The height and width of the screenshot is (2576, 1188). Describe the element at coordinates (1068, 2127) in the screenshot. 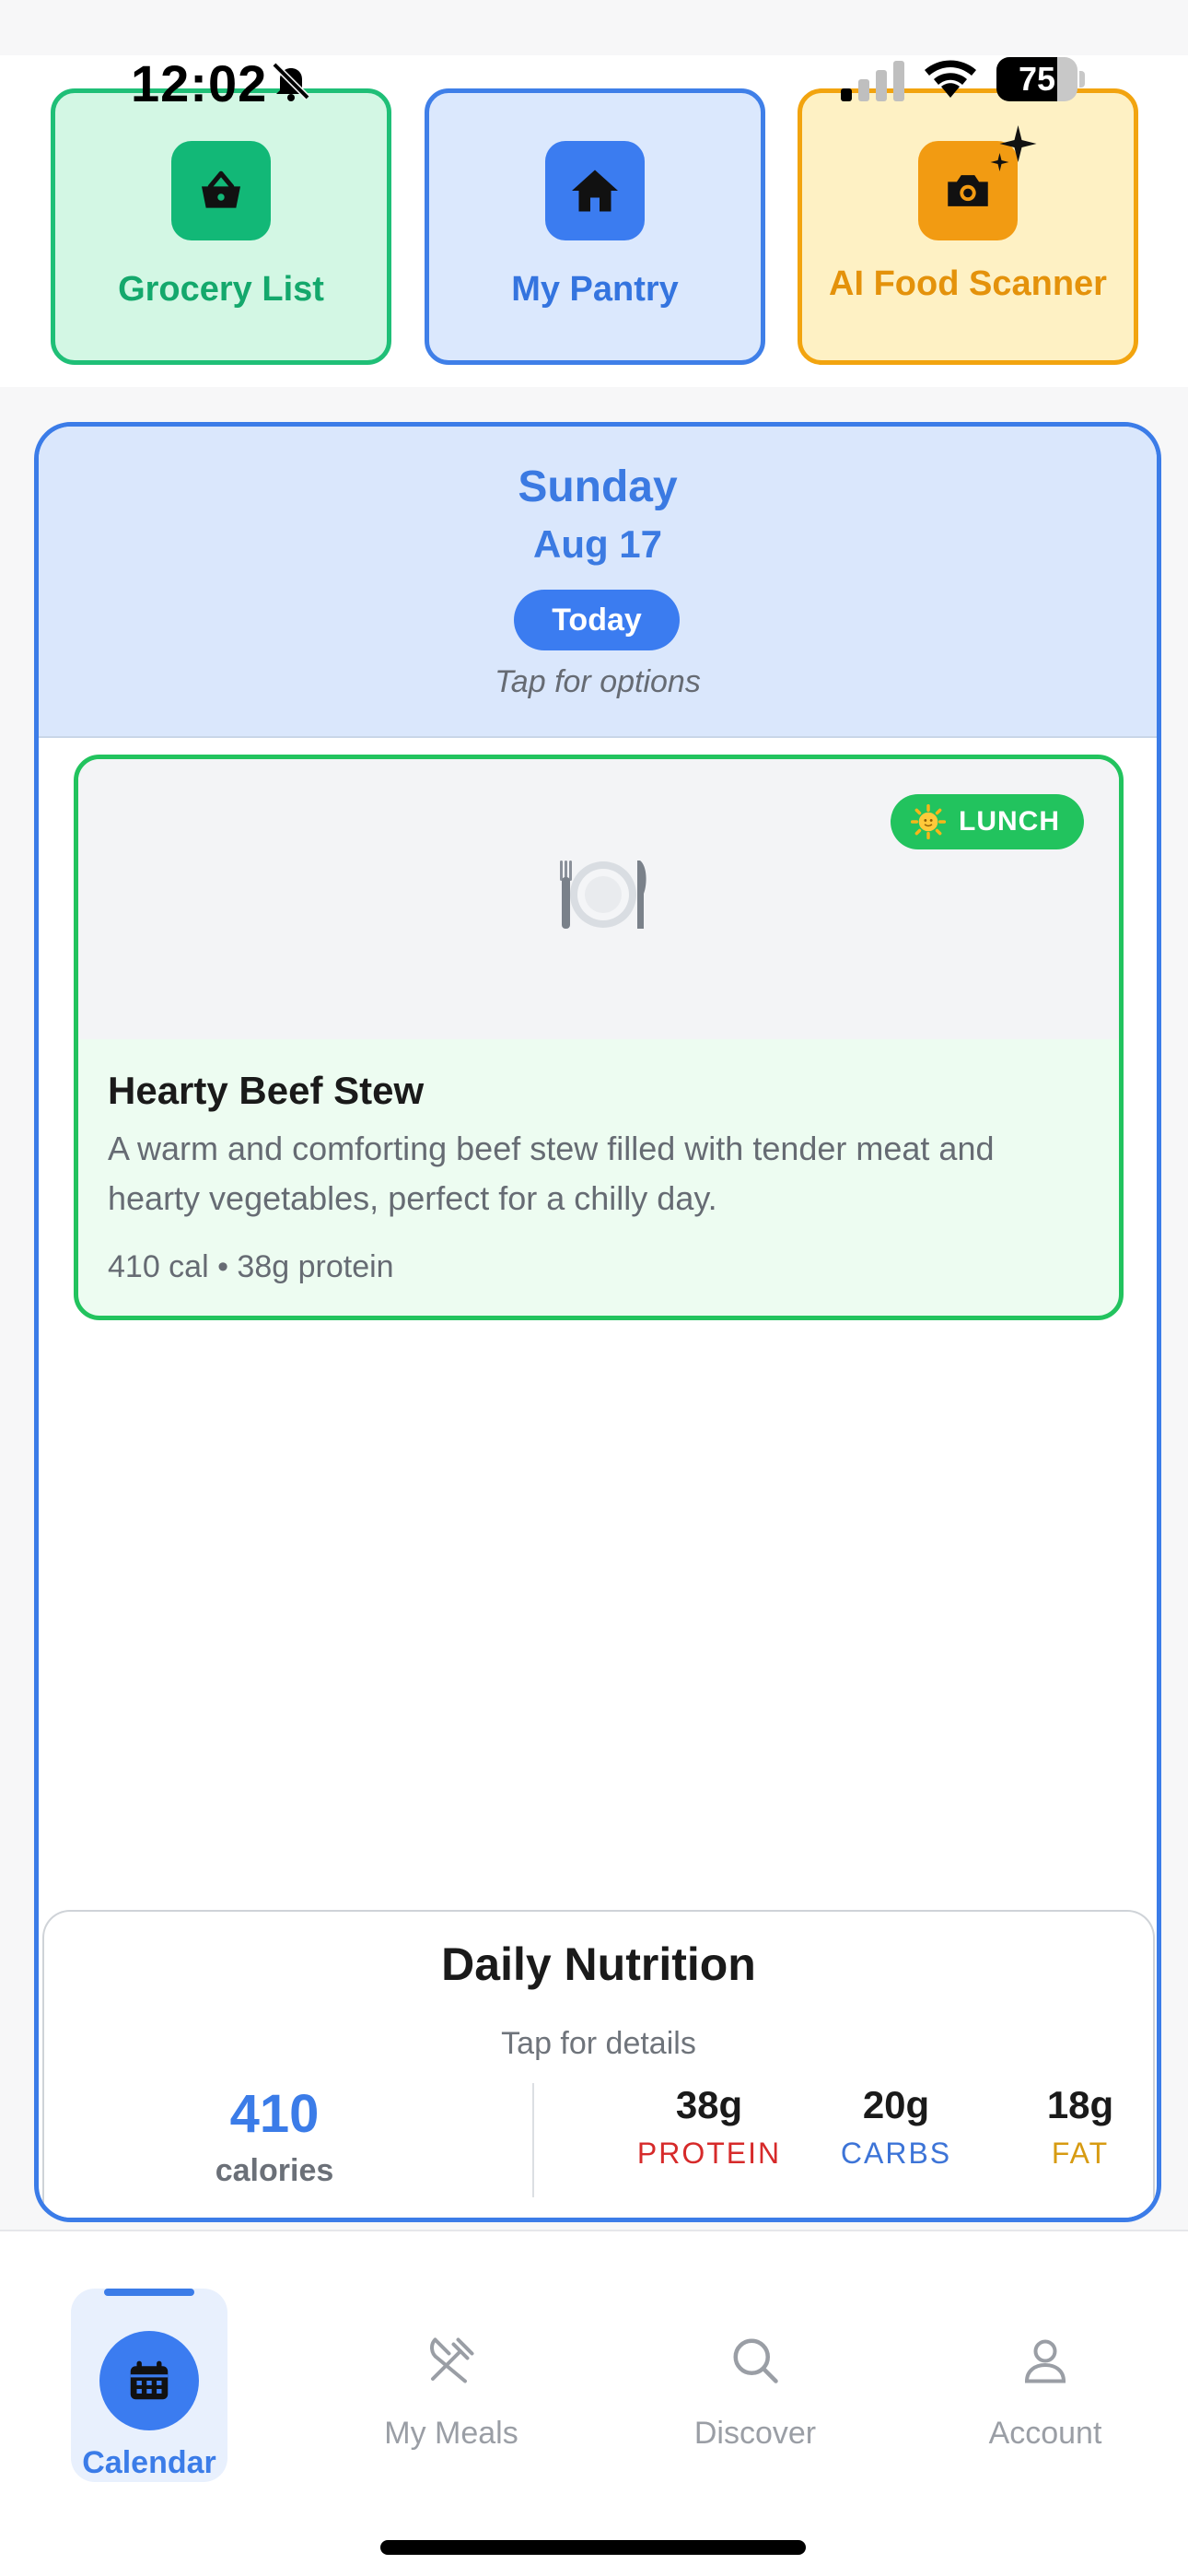

I see `fat-stat: 18g FAT` at that location.